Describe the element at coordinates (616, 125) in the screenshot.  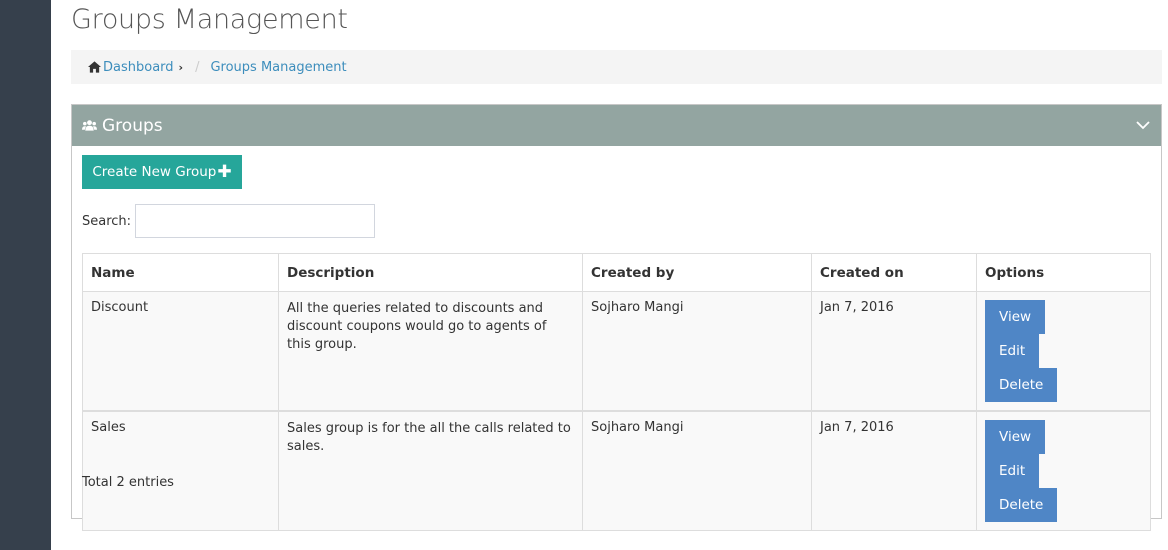
I see `panel-header: Groups` at that location.